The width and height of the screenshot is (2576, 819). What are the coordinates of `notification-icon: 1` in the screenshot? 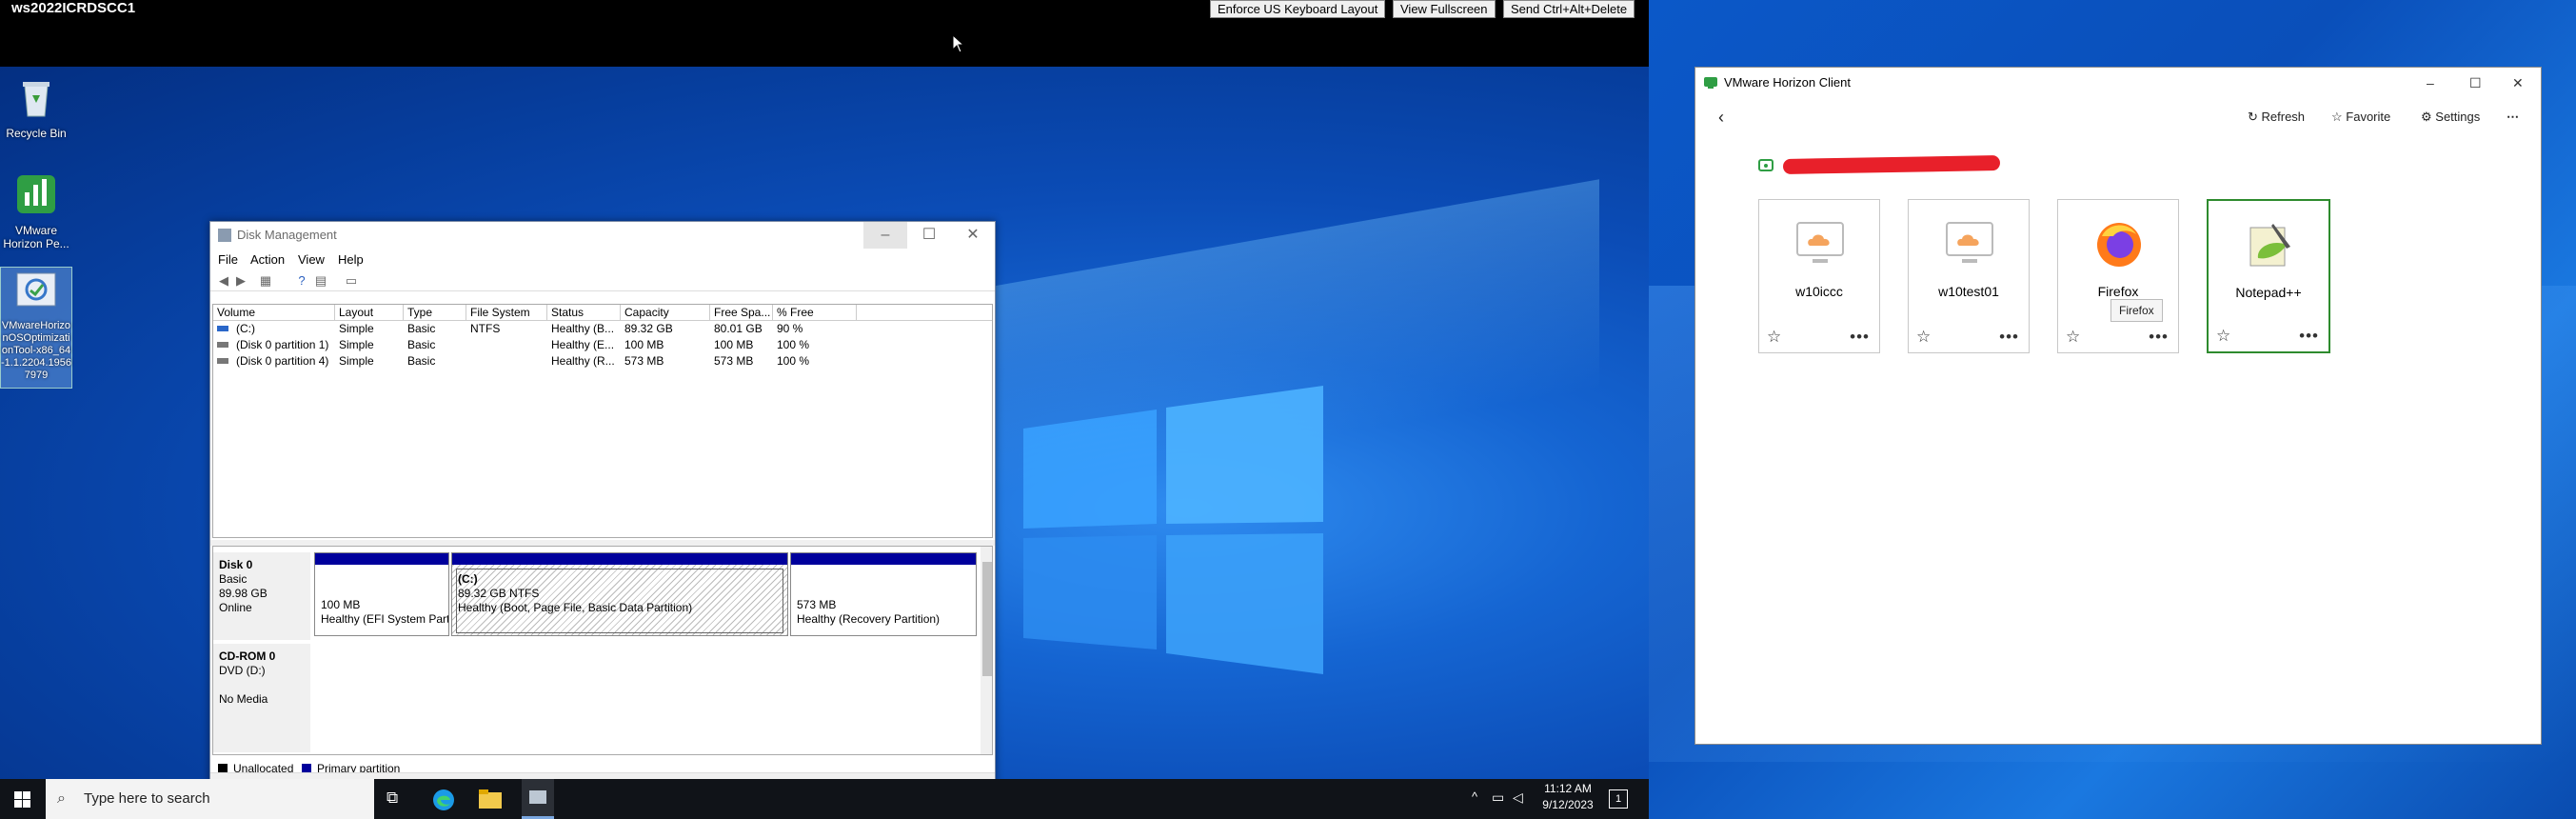 It's located at (1618, 799).